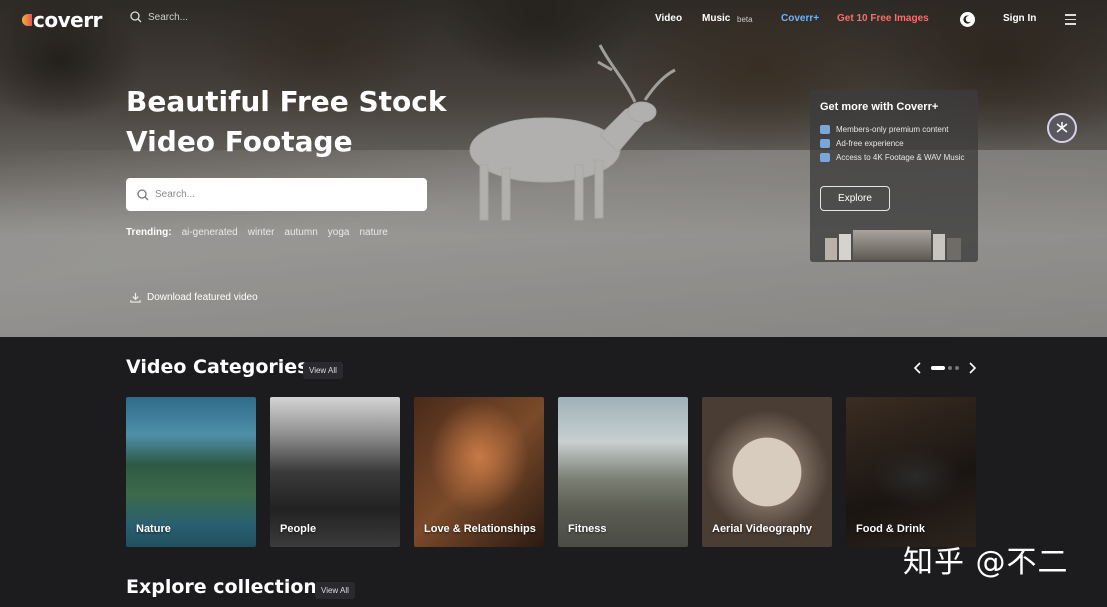  What do you see at coordinates (825, 157) in the screenshot?
I see `4k-icon` at bounding box center [825, 157].